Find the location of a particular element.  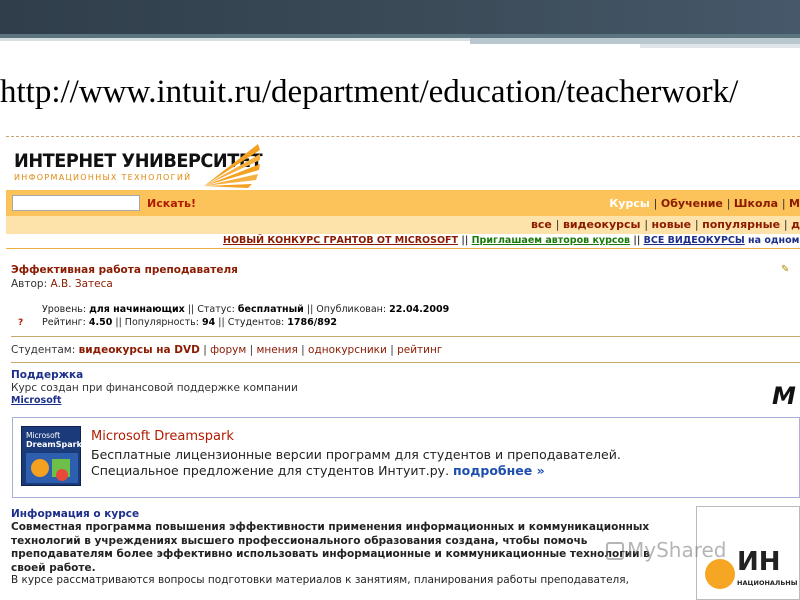

watermark-icon is located at coordinates (615, 551).